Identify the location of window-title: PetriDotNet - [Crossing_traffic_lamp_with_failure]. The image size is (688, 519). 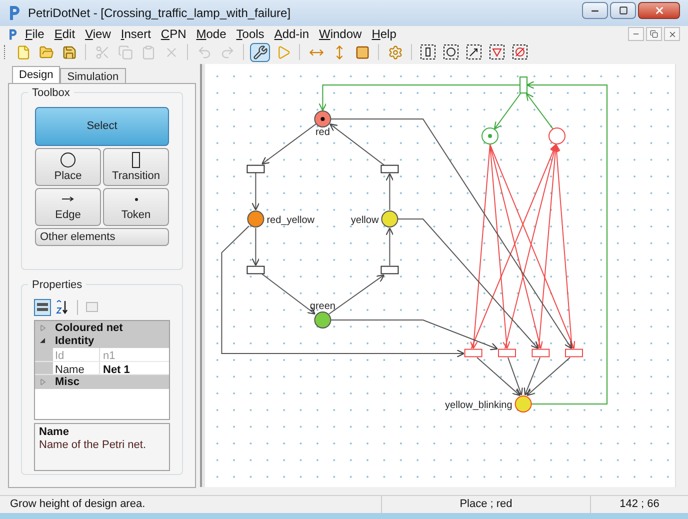
(159, 13).